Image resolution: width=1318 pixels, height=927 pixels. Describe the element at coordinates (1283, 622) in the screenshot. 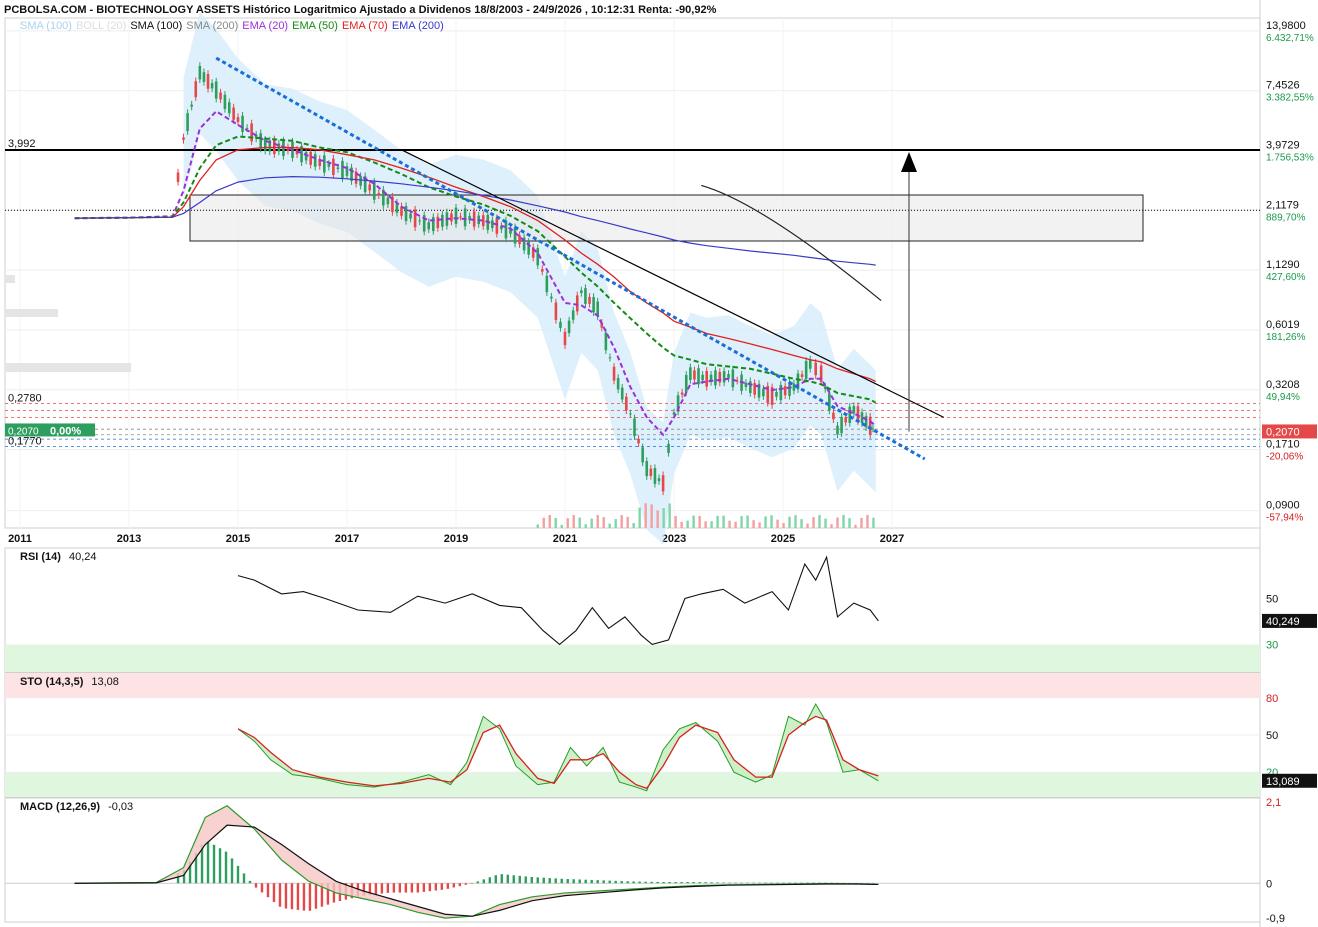

I see `rsi-current-value: 40,249` at that location.